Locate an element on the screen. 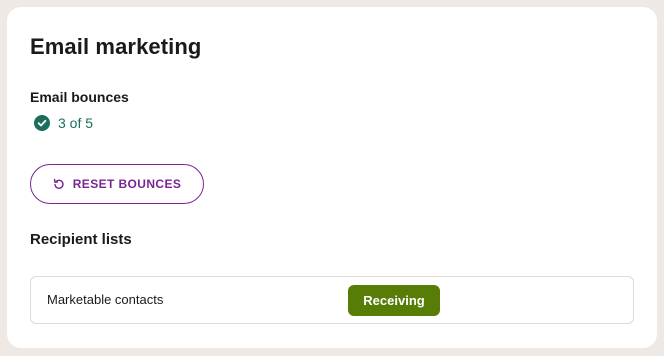 The width and height of the screenshot is (664, 356). bounces-status: 3 of 5 is located at coordinates (63, 123).